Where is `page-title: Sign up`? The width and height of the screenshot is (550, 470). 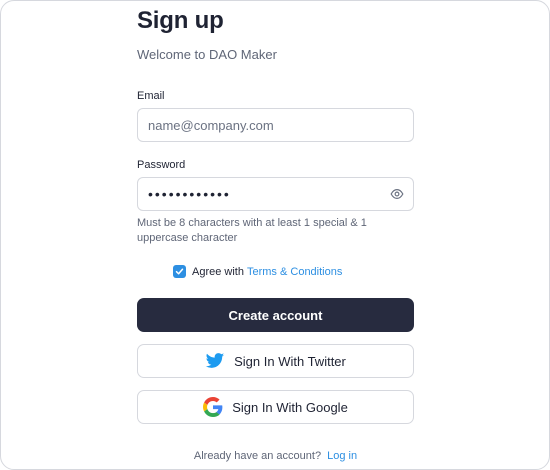 page-title: Sign up is located at coordinates (180, 20).